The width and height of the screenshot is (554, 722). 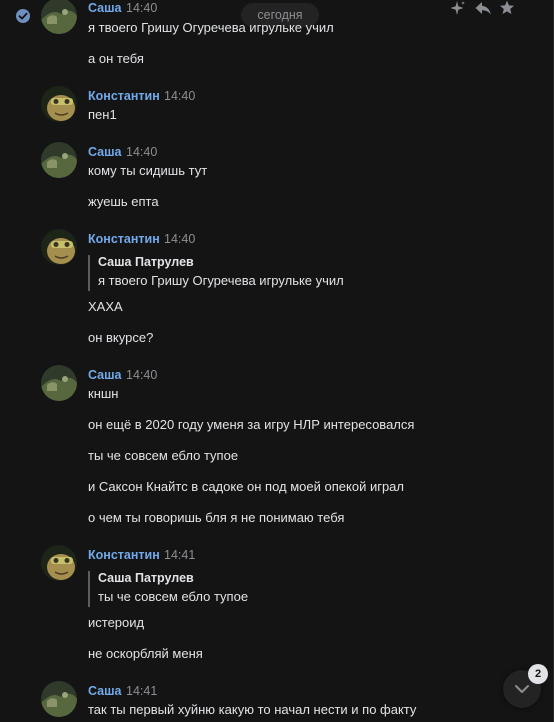 I want to click on reply-icon, so click(x=483, y=8).